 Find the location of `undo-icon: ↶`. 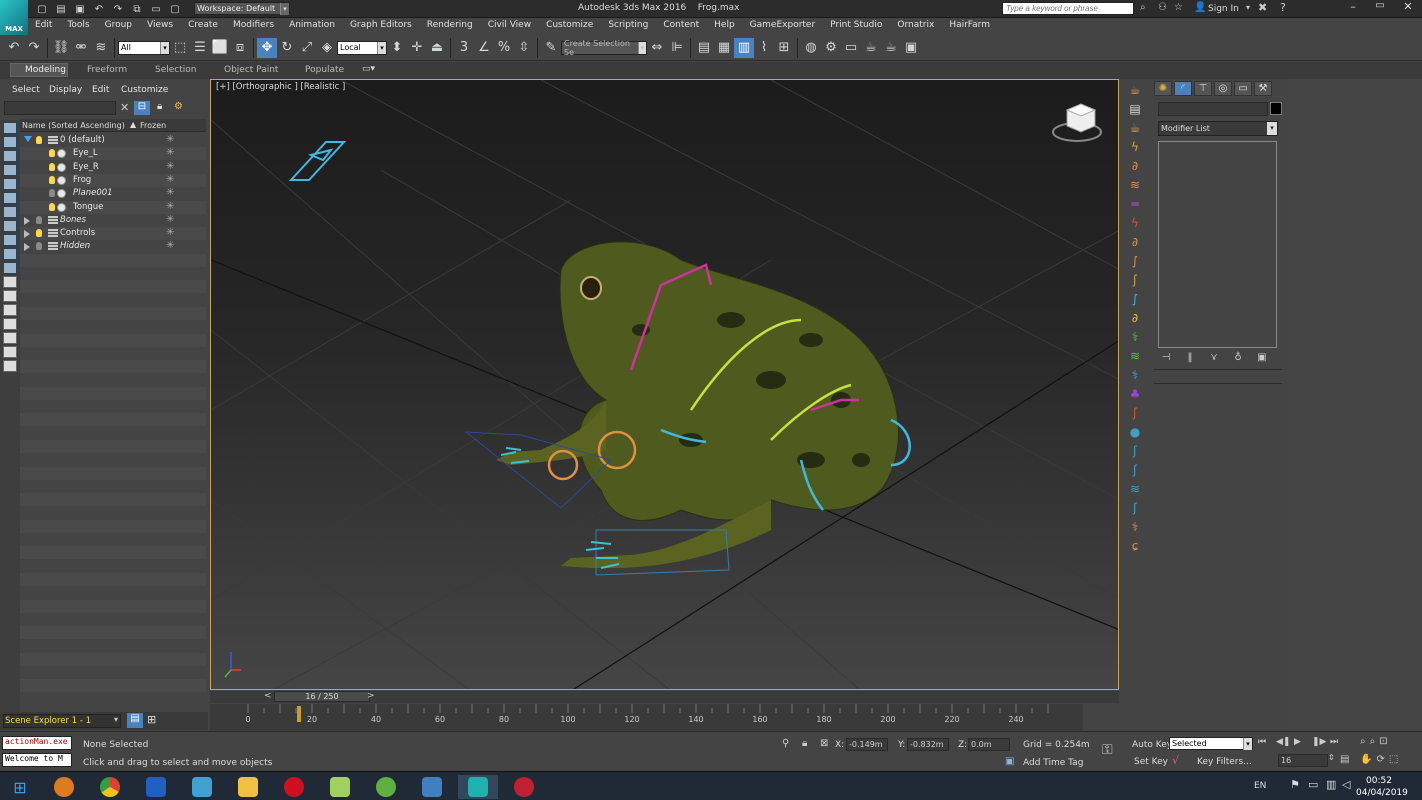

undo-icon: ↶ is located at coordinates (99, 9).